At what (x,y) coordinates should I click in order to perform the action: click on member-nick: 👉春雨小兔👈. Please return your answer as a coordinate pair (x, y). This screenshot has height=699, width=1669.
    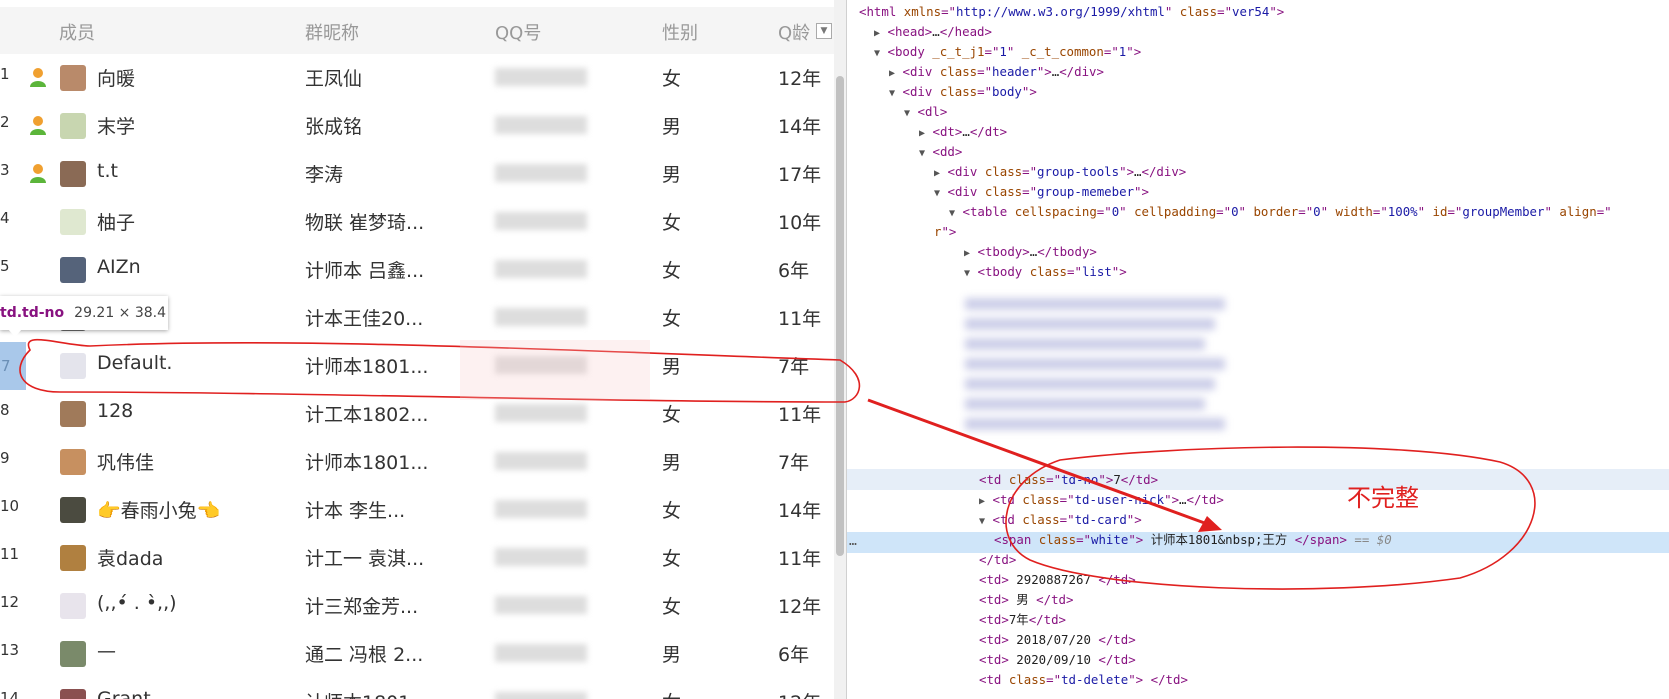
    Looking at the image, I should click on (158, 509).